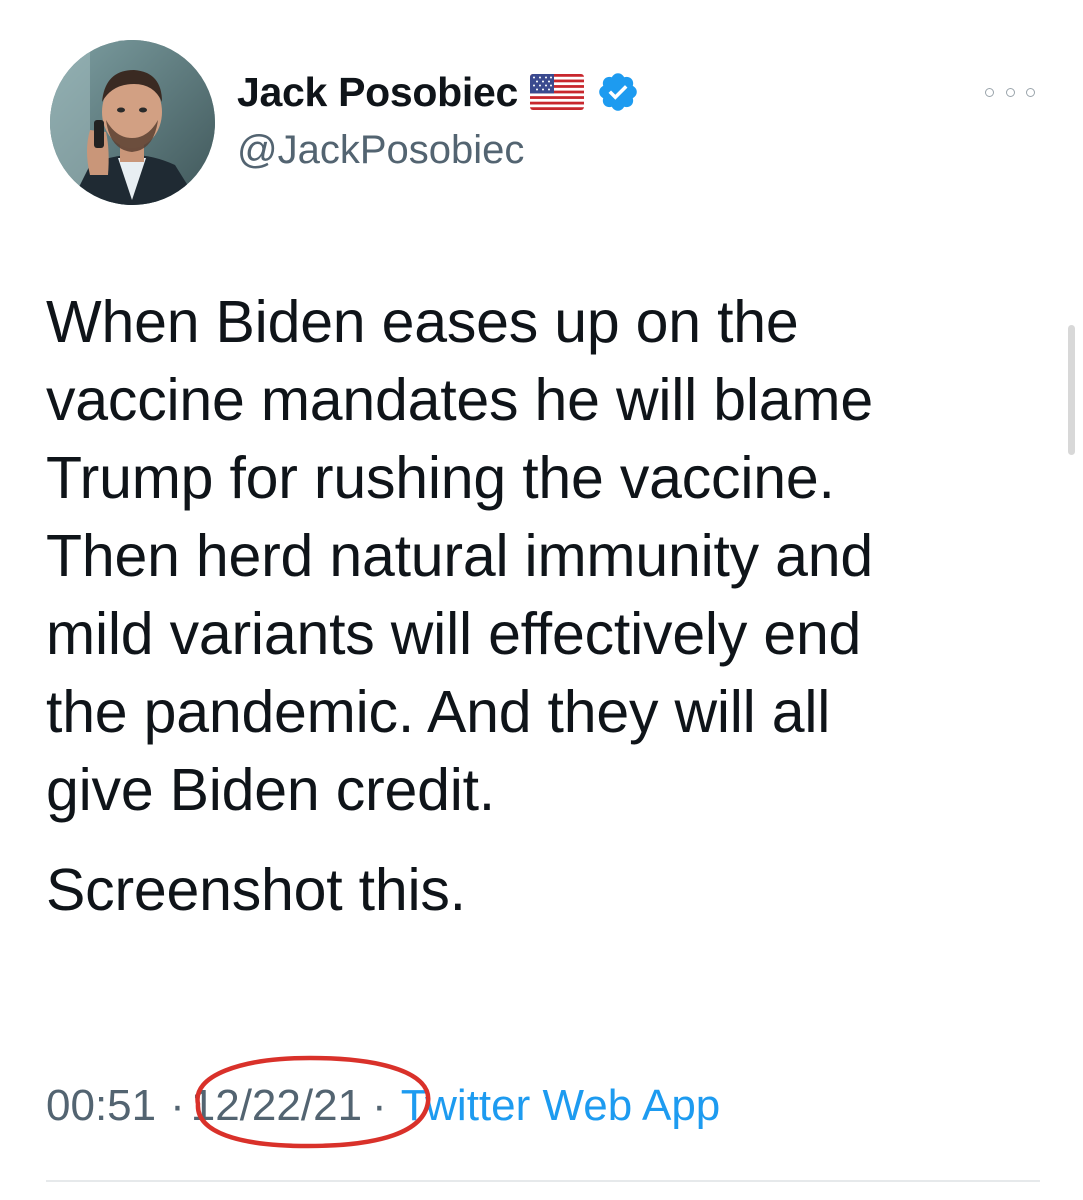  Describe the element at coordinates (561, 1106) in the screenshot. I see `tweet-source-link: Twitter Web App` at that location.